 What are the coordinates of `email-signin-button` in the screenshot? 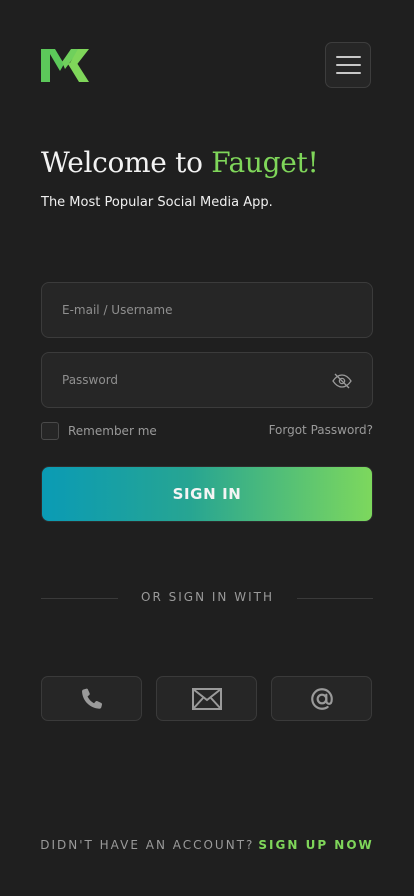 It's located at (206, 698).